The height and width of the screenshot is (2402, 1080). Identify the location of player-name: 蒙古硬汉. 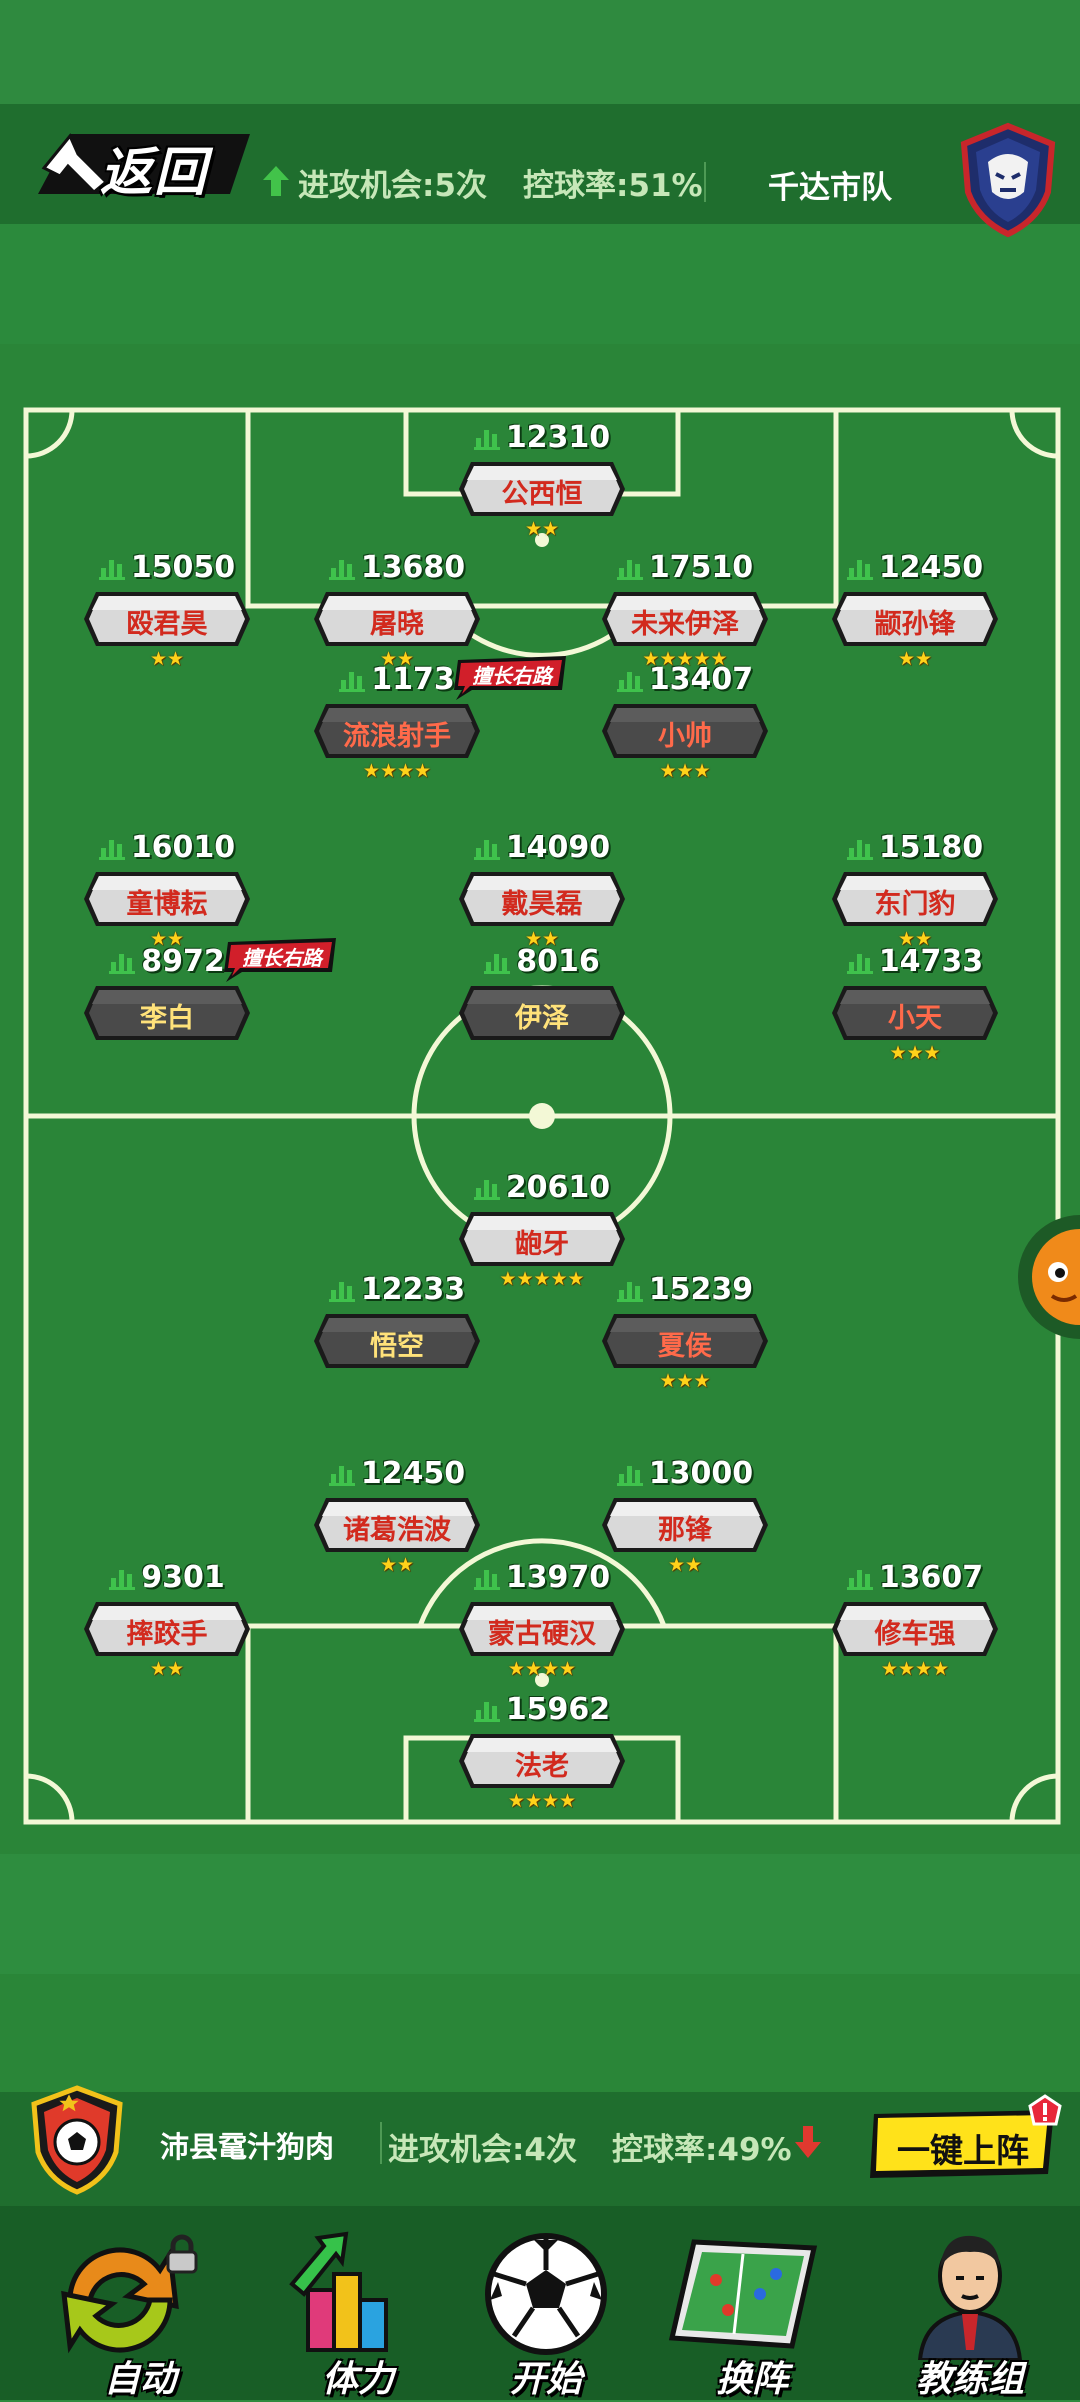
(542, 1634).